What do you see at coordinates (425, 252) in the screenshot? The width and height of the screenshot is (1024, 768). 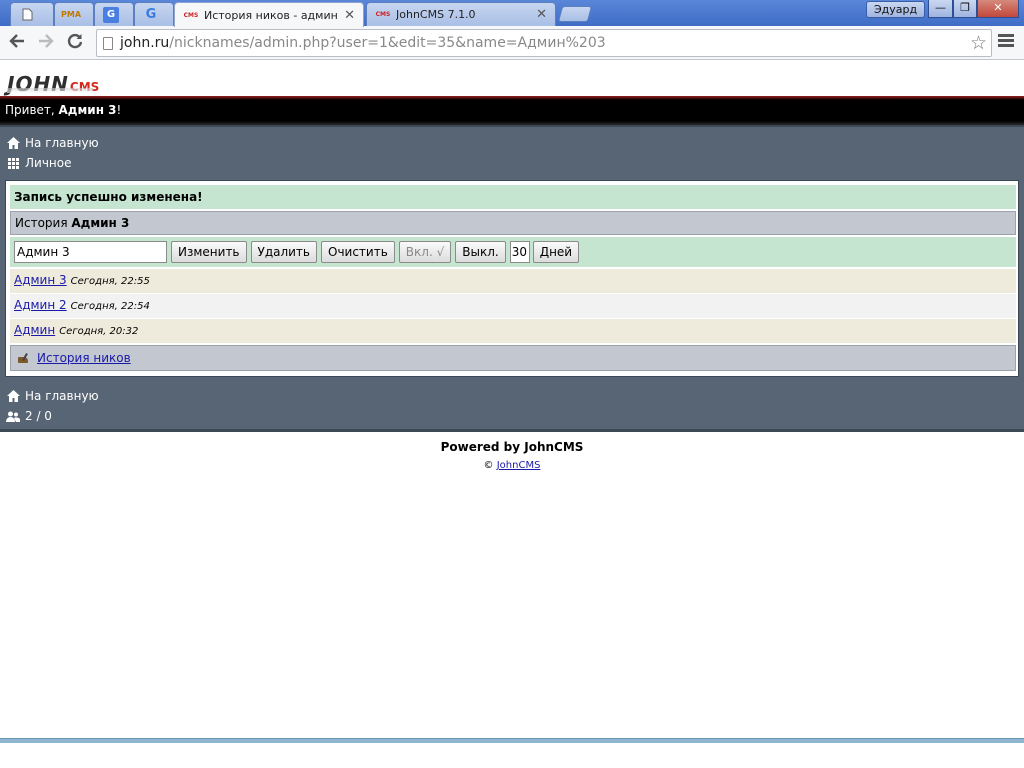 I see `enable-button: Вкл. √` at bounding box center [425, 252].